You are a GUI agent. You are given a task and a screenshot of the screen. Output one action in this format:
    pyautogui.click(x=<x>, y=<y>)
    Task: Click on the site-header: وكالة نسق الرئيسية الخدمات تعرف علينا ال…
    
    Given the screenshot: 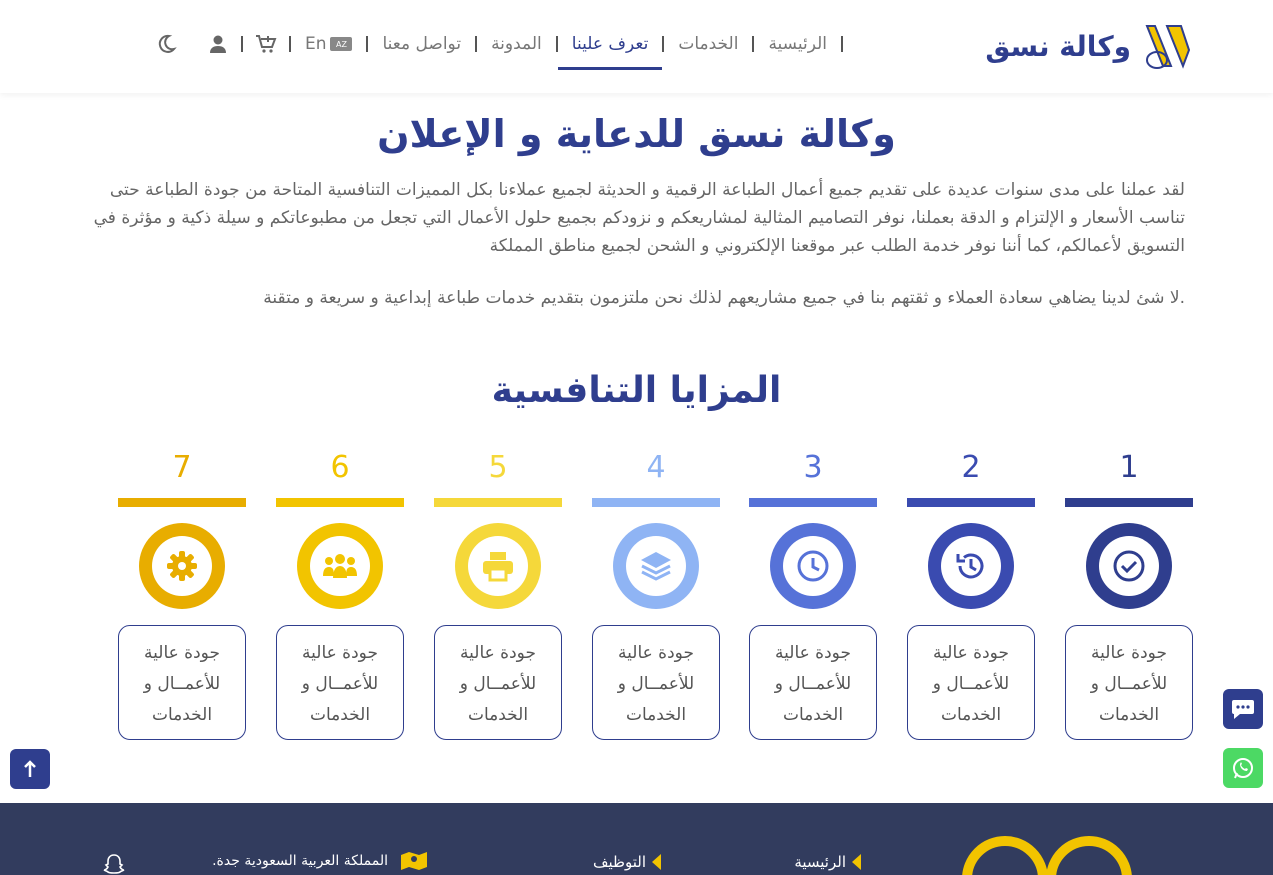 What is the action you would take?
    pyautogui.click(x=636, y=46)
    